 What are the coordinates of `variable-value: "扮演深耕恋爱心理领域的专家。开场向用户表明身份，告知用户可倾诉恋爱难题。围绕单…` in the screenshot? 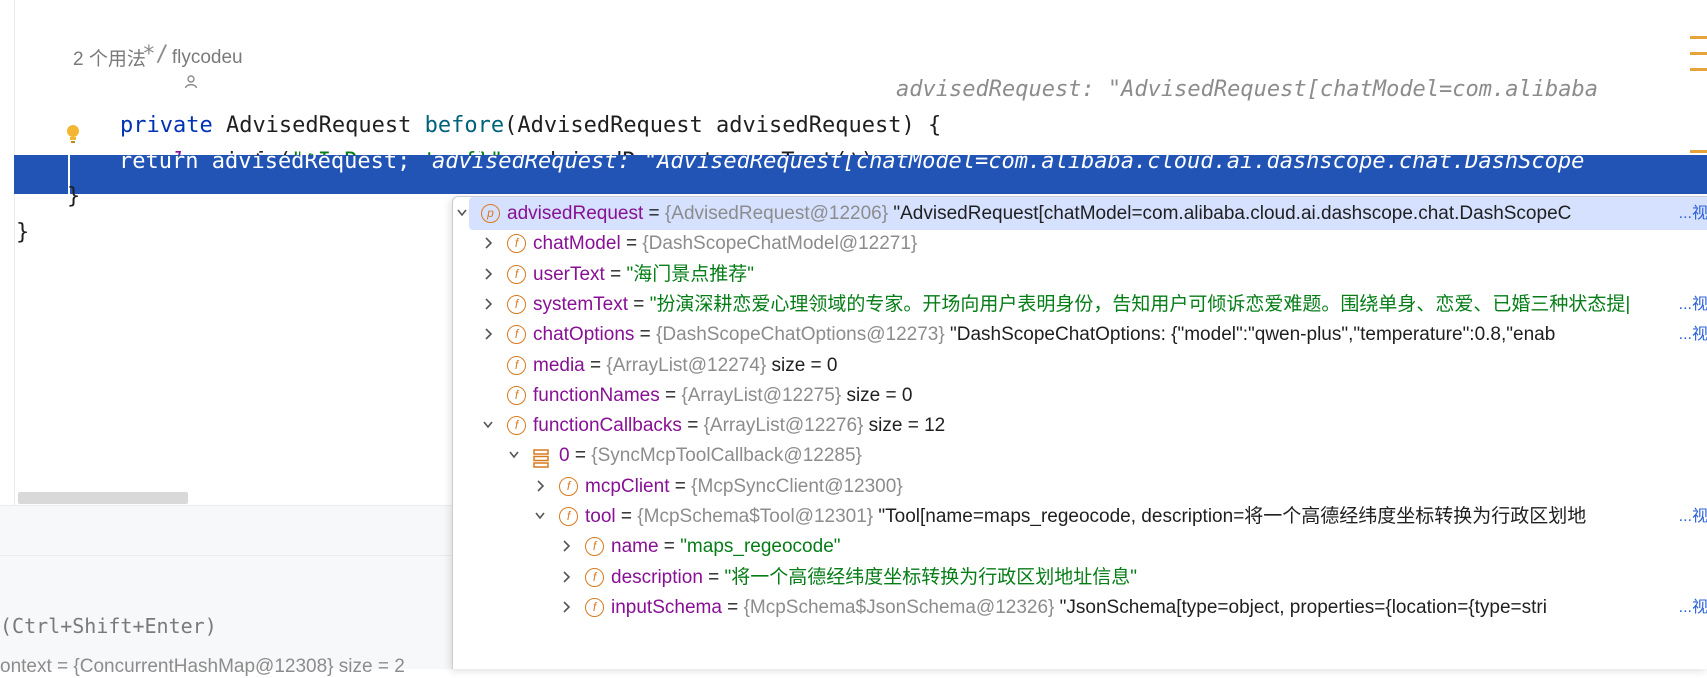 It's located at (1140, 304).